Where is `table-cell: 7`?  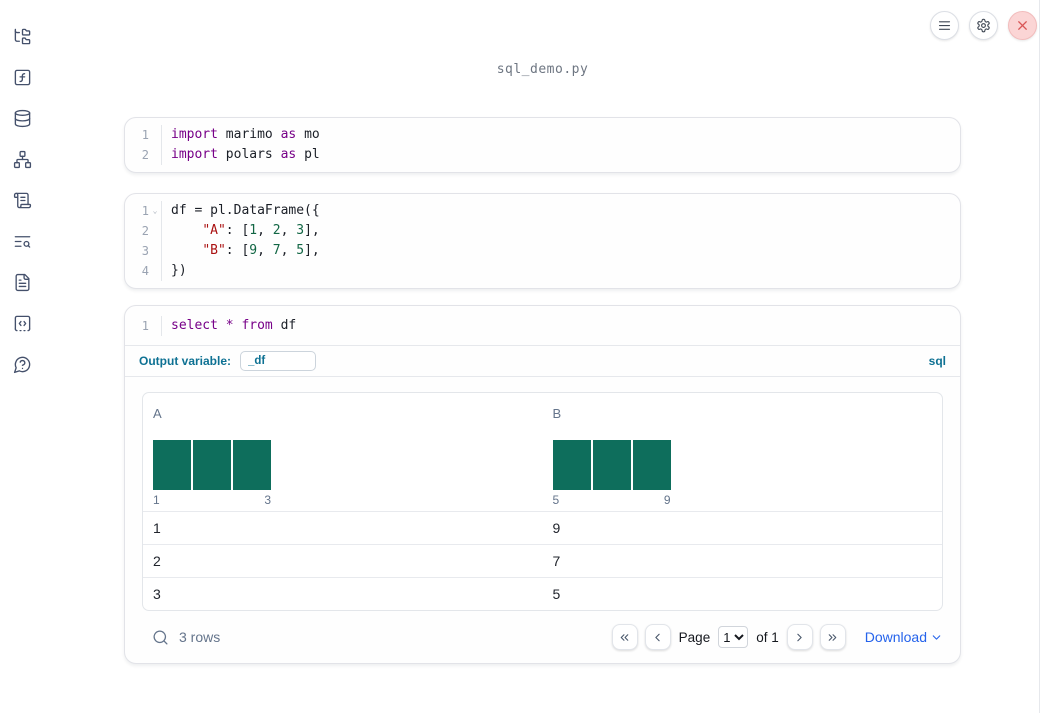
table-cell: 7 is located at coordinates (556, 561).